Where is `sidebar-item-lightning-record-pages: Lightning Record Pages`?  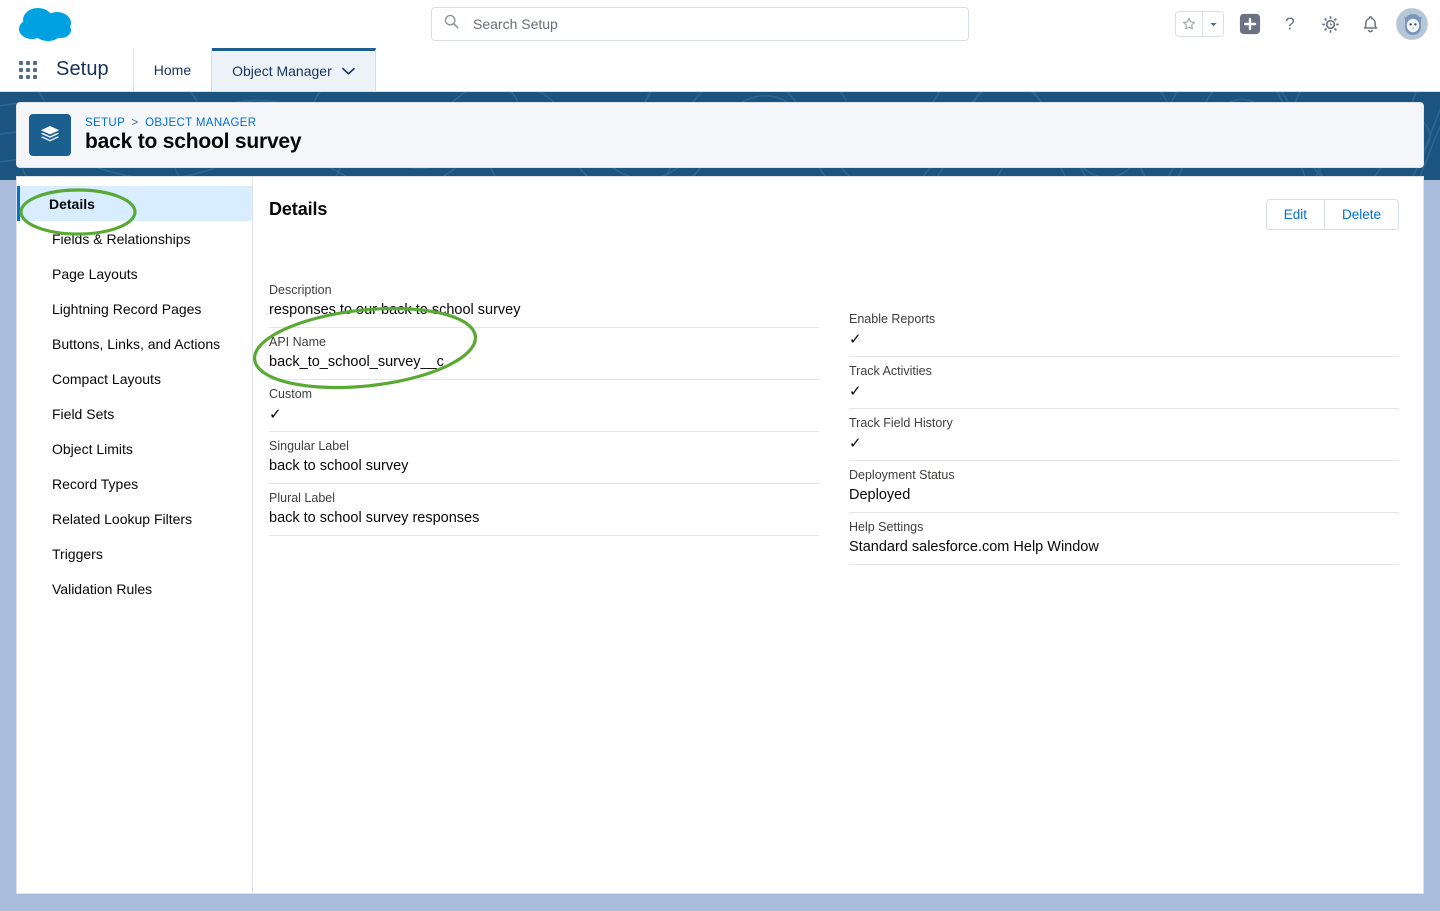 sidebar-item-lightning-record-pages: Lightning Record Pages is located at coordinates (134, 308).